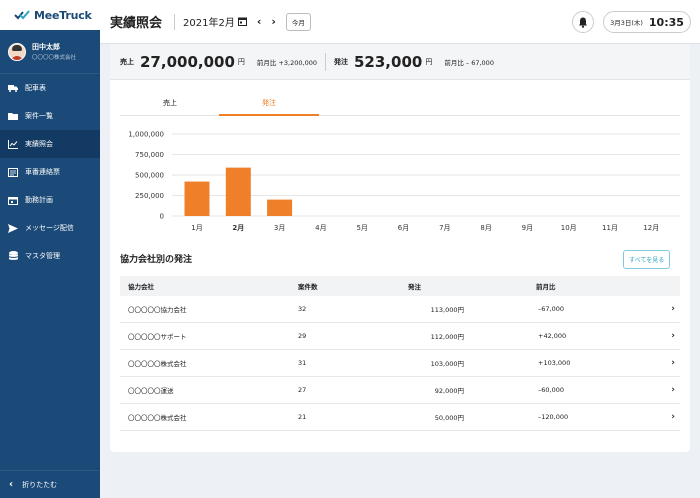 This screenshot has height=498, width=700. What do you see at coordinates (651, 228) in the screenshot?
I see `x-tick-label: 12月` at bounding box center [651, 228].